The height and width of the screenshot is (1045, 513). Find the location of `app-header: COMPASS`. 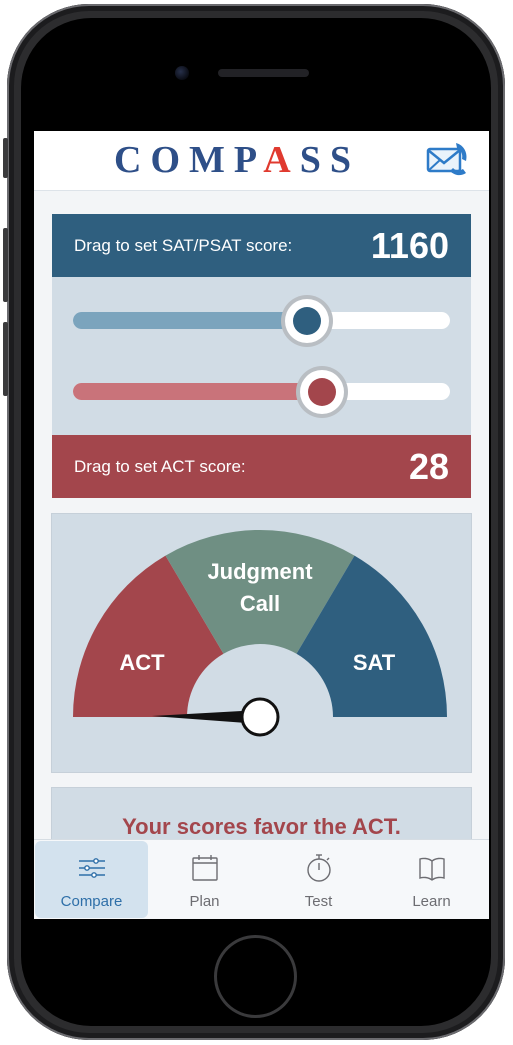

app-header: COMPASS is located at coordinates (261, 161).